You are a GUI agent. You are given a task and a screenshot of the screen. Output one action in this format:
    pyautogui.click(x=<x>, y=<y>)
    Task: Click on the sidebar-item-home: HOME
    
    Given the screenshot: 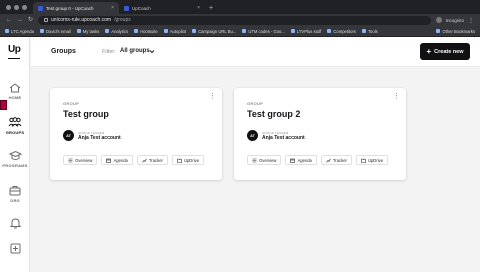 What is the action you would take?
    pyautogui.click(x=15, y=91)
    